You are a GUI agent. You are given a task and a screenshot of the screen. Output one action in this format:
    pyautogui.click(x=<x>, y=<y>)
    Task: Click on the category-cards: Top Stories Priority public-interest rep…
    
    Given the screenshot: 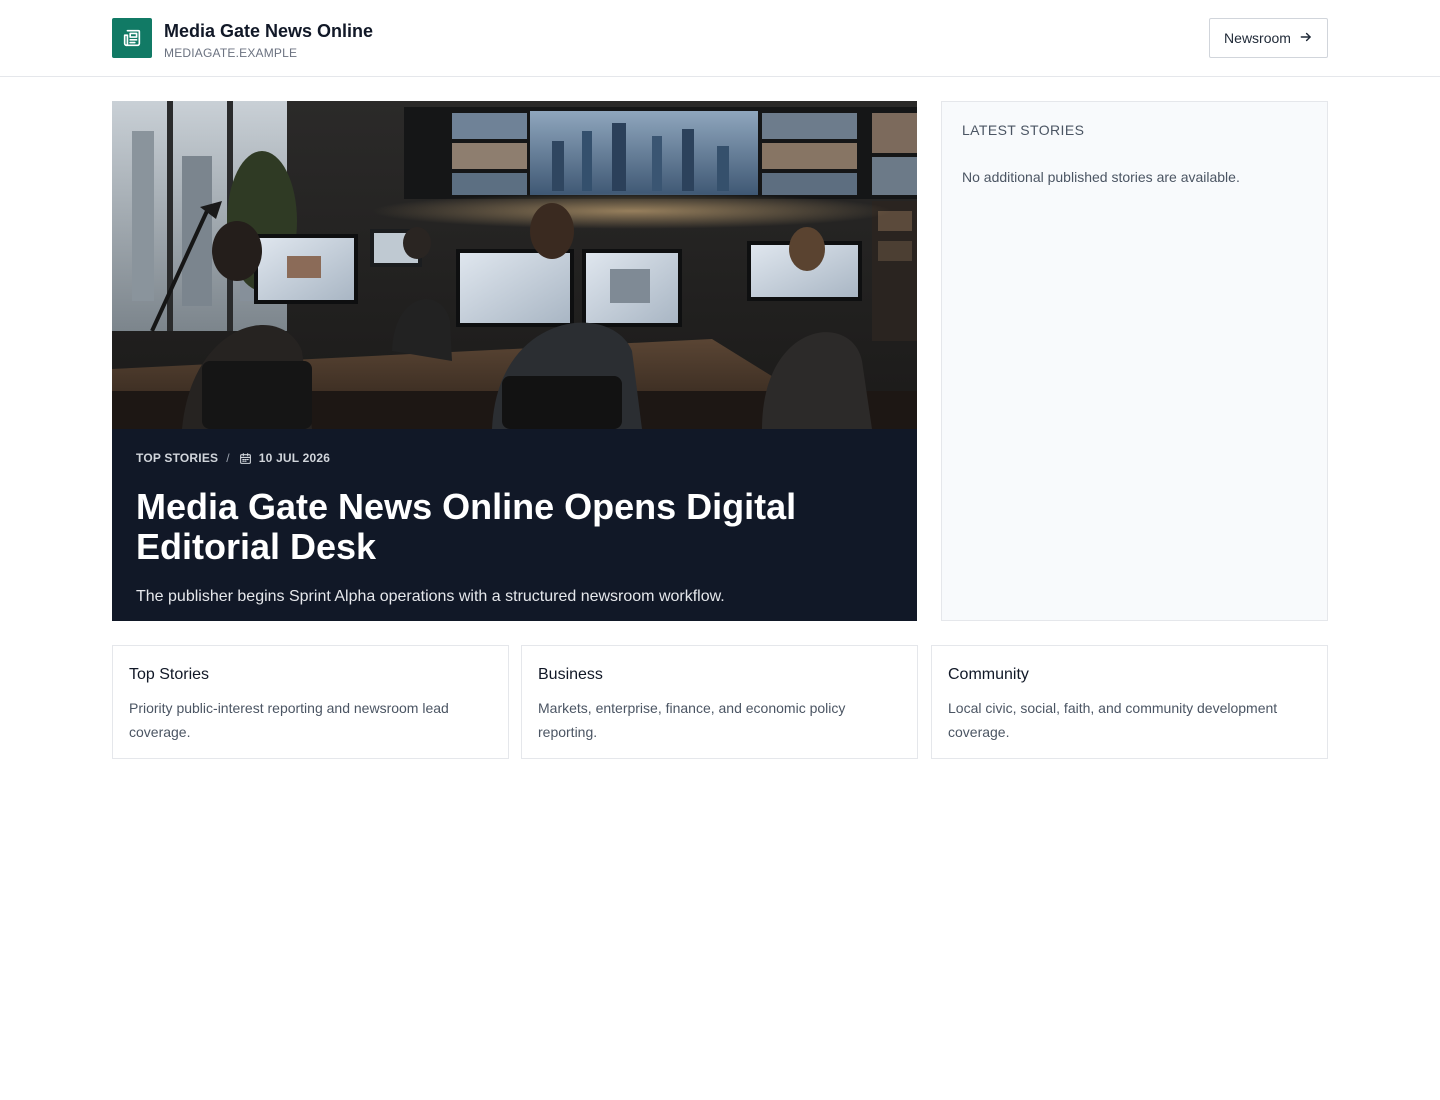 What is the action you would take?
    pyautogui.click(x=720, y=702)
    